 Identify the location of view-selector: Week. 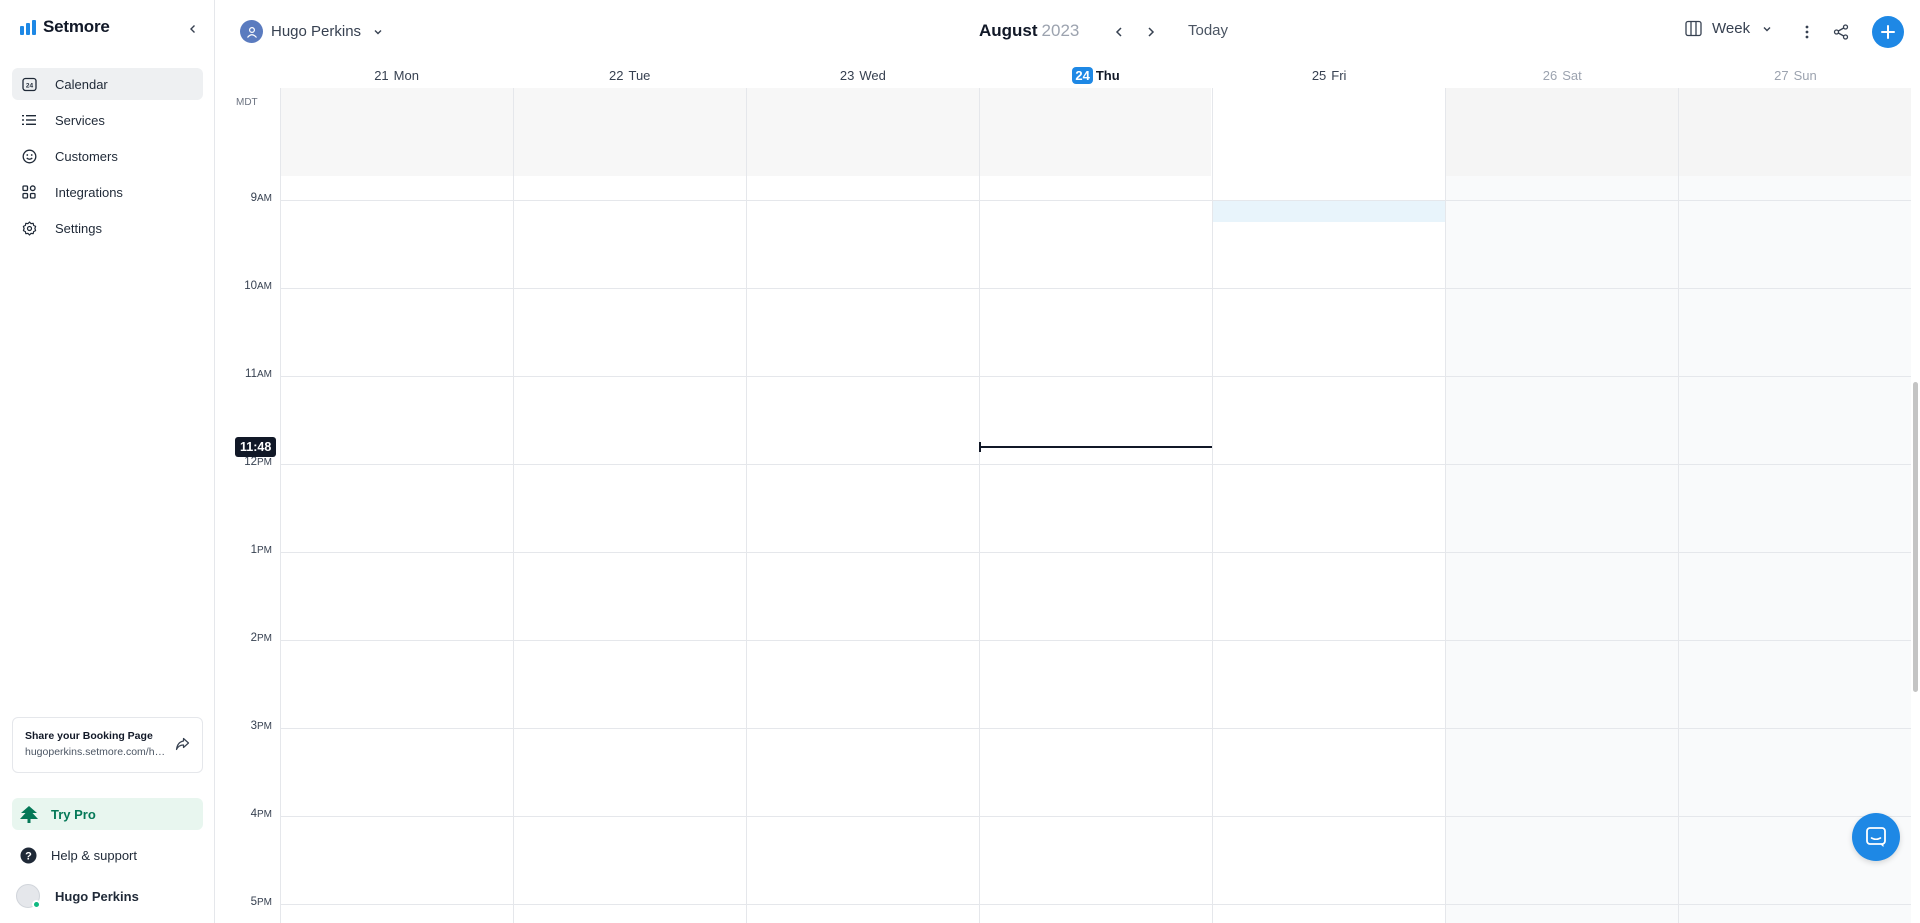
(1728, 28).